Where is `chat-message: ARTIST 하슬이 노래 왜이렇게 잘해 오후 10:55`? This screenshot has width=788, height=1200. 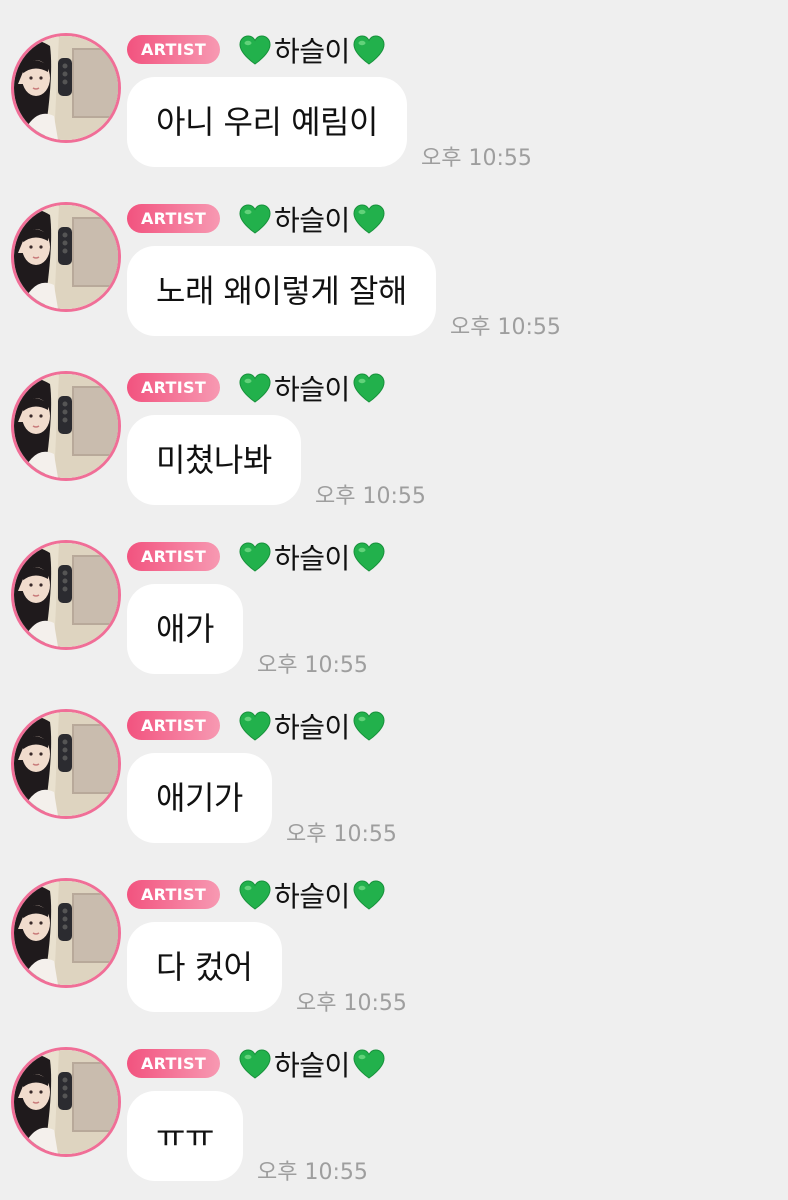
chat-message: ARTIST 하슬이 노래 왜이렇게 잘해 오후 10:55 is located at coordinates (394, 254).